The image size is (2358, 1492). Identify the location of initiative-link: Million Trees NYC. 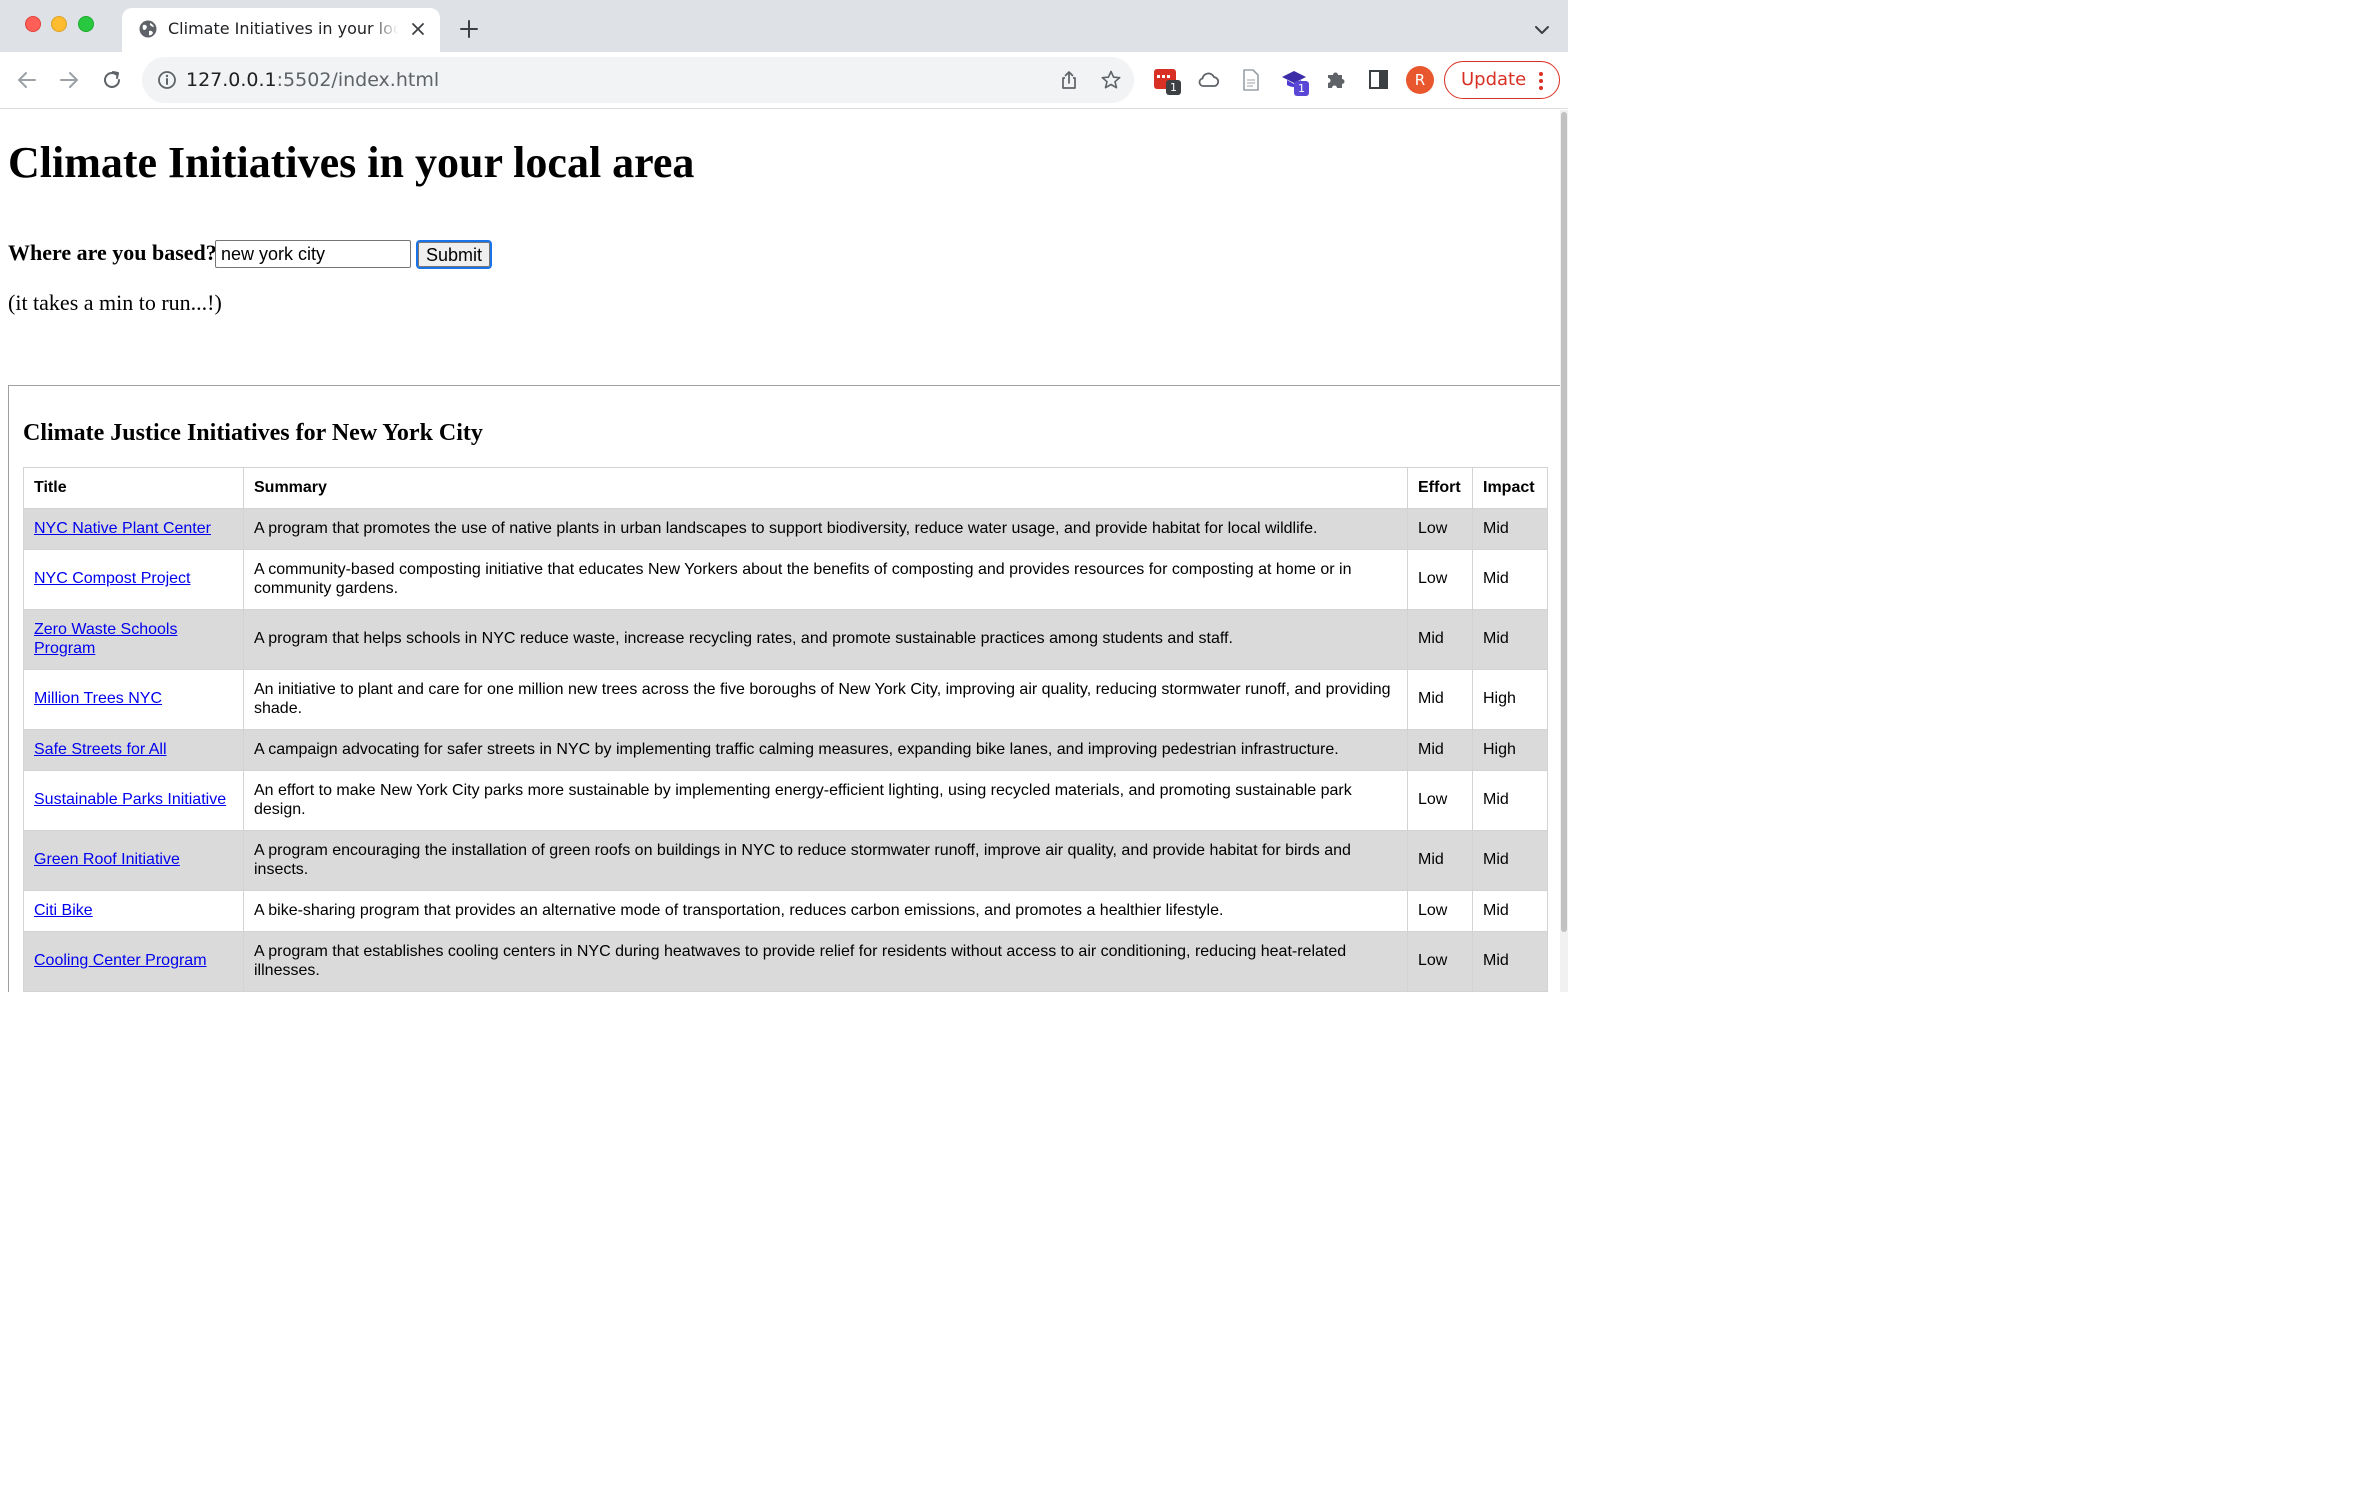
(133, 699).